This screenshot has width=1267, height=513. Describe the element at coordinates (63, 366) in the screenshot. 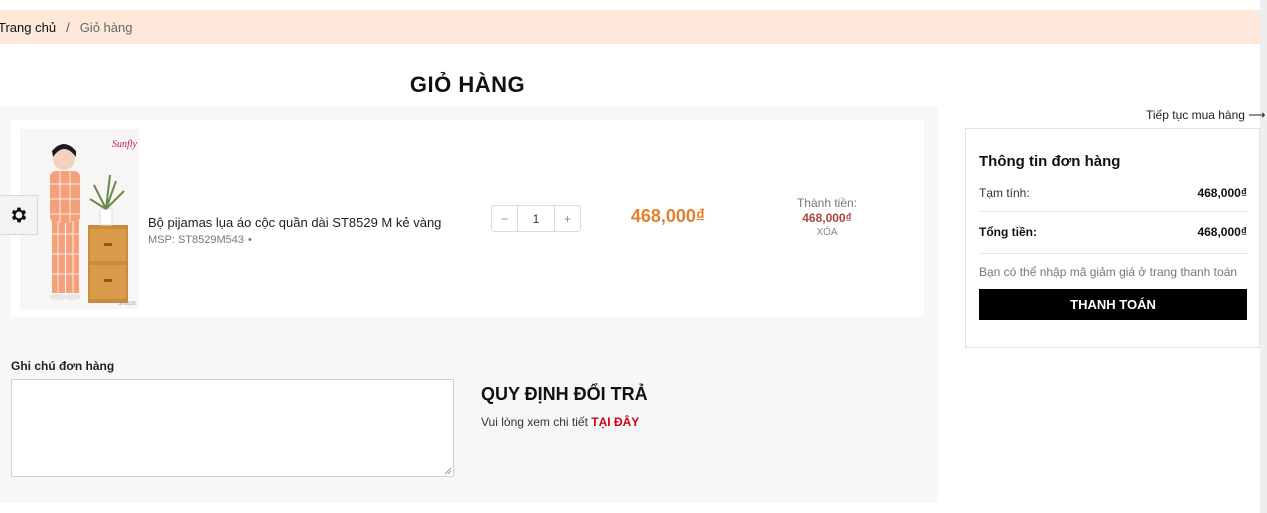

I see `order-note-label: Ghi chú đơn hàng` at that location.